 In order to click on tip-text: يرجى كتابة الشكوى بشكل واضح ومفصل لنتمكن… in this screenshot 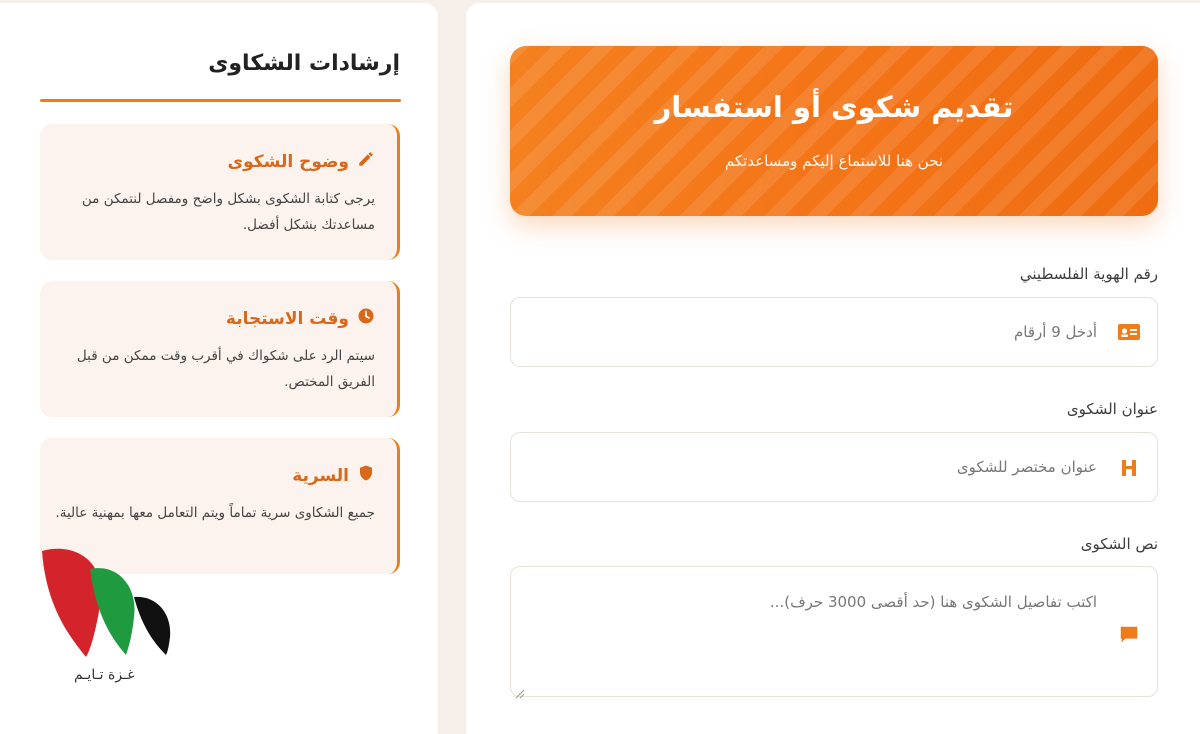, I will do `click(228, 212)`.